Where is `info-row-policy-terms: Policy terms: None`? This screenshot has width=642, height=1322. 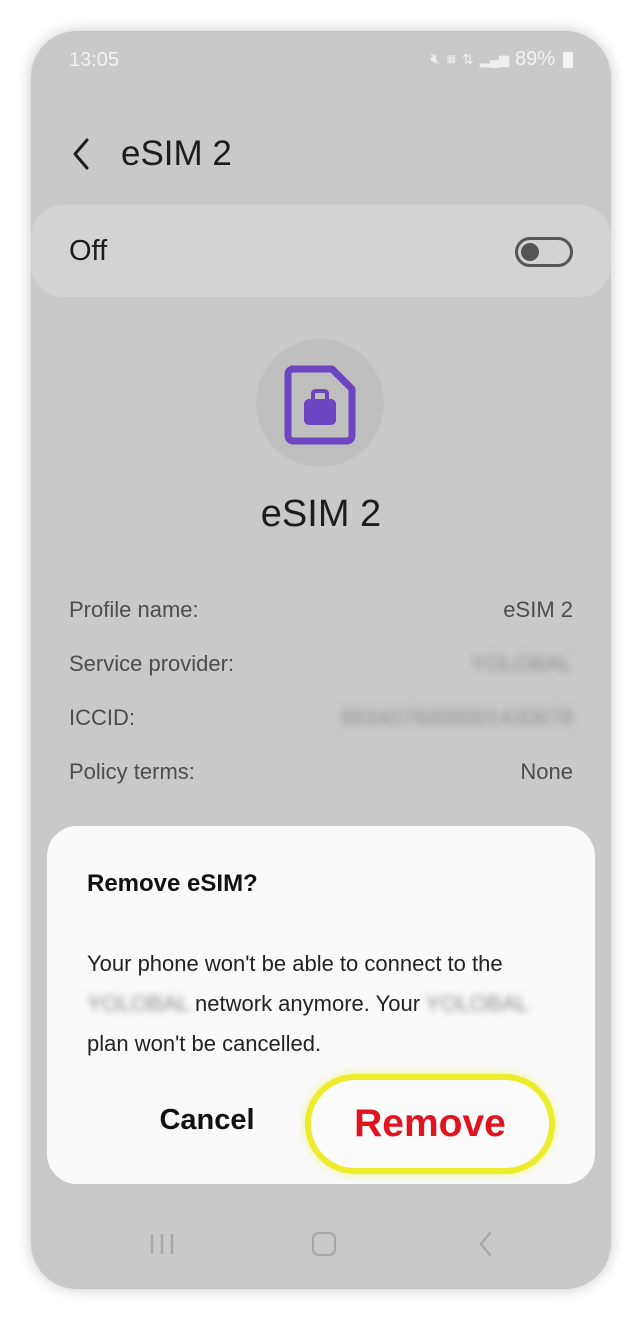
info-row-policy-terms: Policy terms: None is located at coordinates (321, 774).